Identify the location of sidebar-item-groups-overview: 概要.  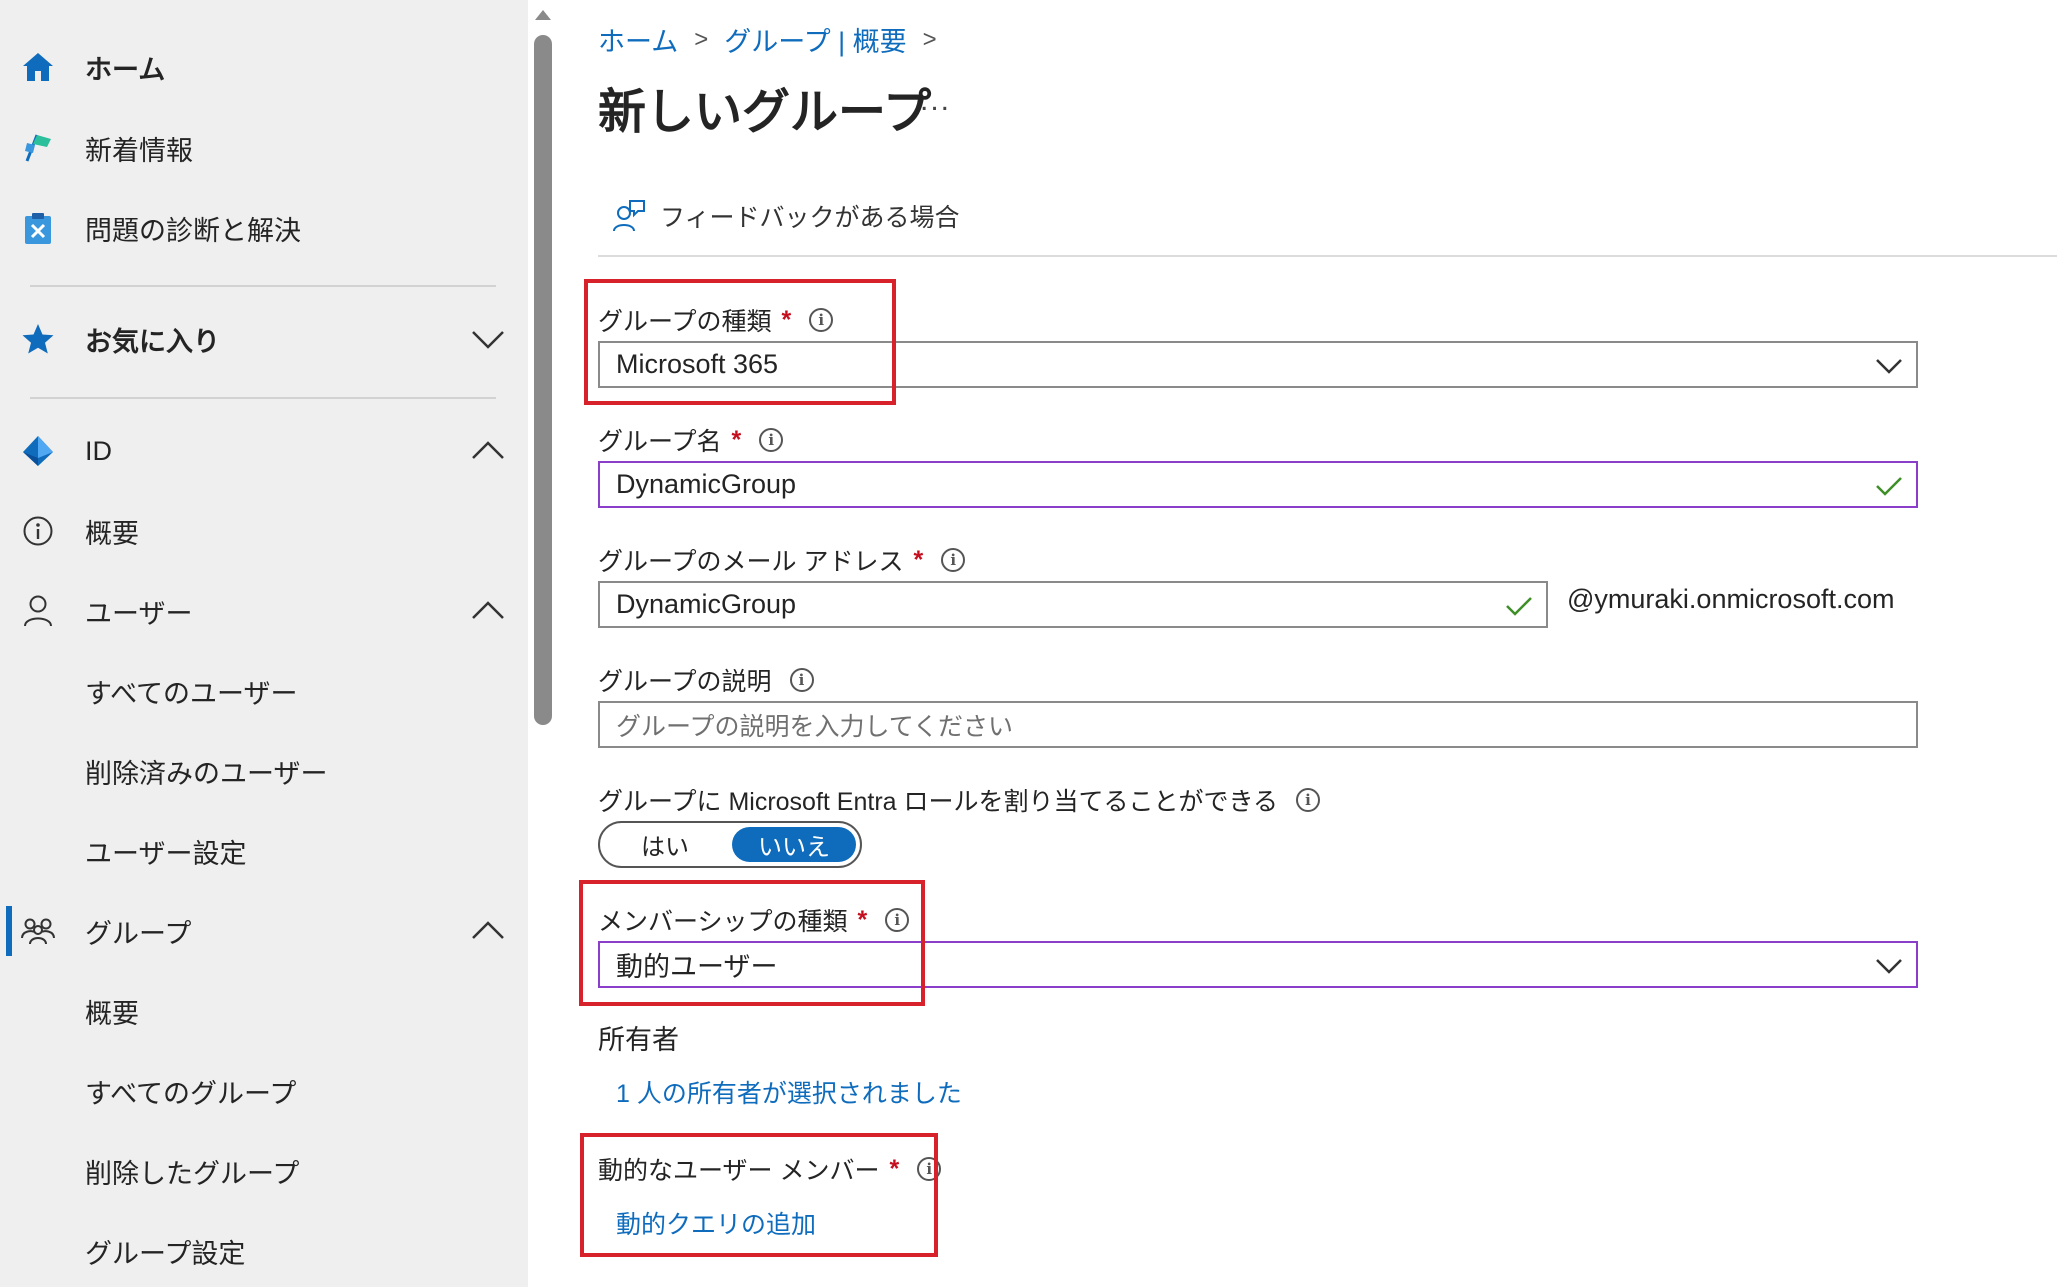
(264, 1011).